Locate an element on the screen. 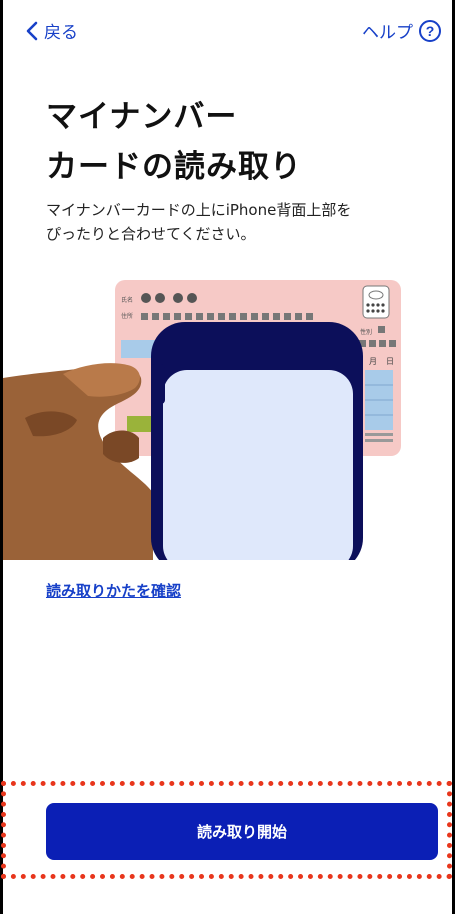 Image resolution: width=455 pixels, height=914 pixels. back-button: 戻る is located at coordinates (52, 30).